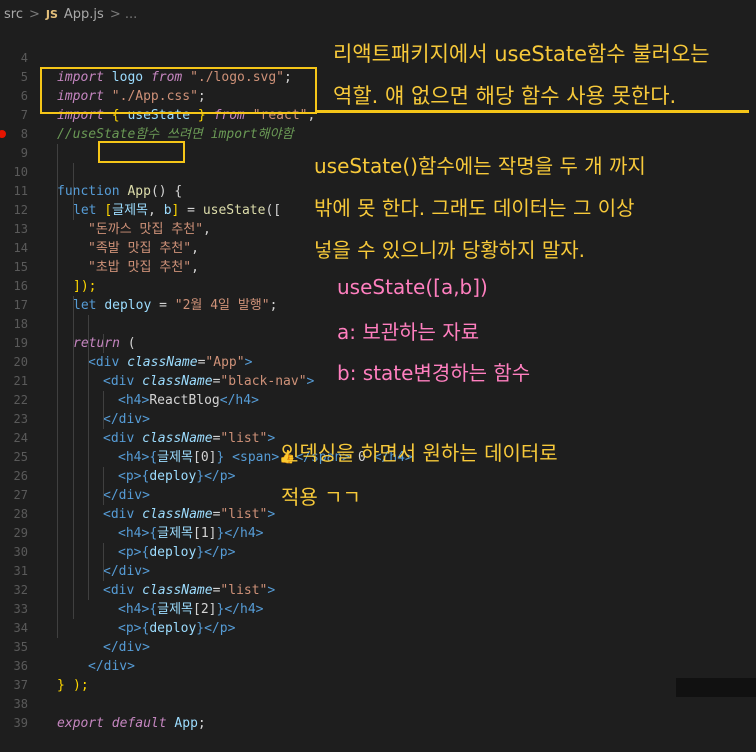 This screenshot has height=752, width=756. I want to click on state-annotation-line-2: 밖에 못 한다. 그래도 데이터는 그 이상, so click(474, 208).